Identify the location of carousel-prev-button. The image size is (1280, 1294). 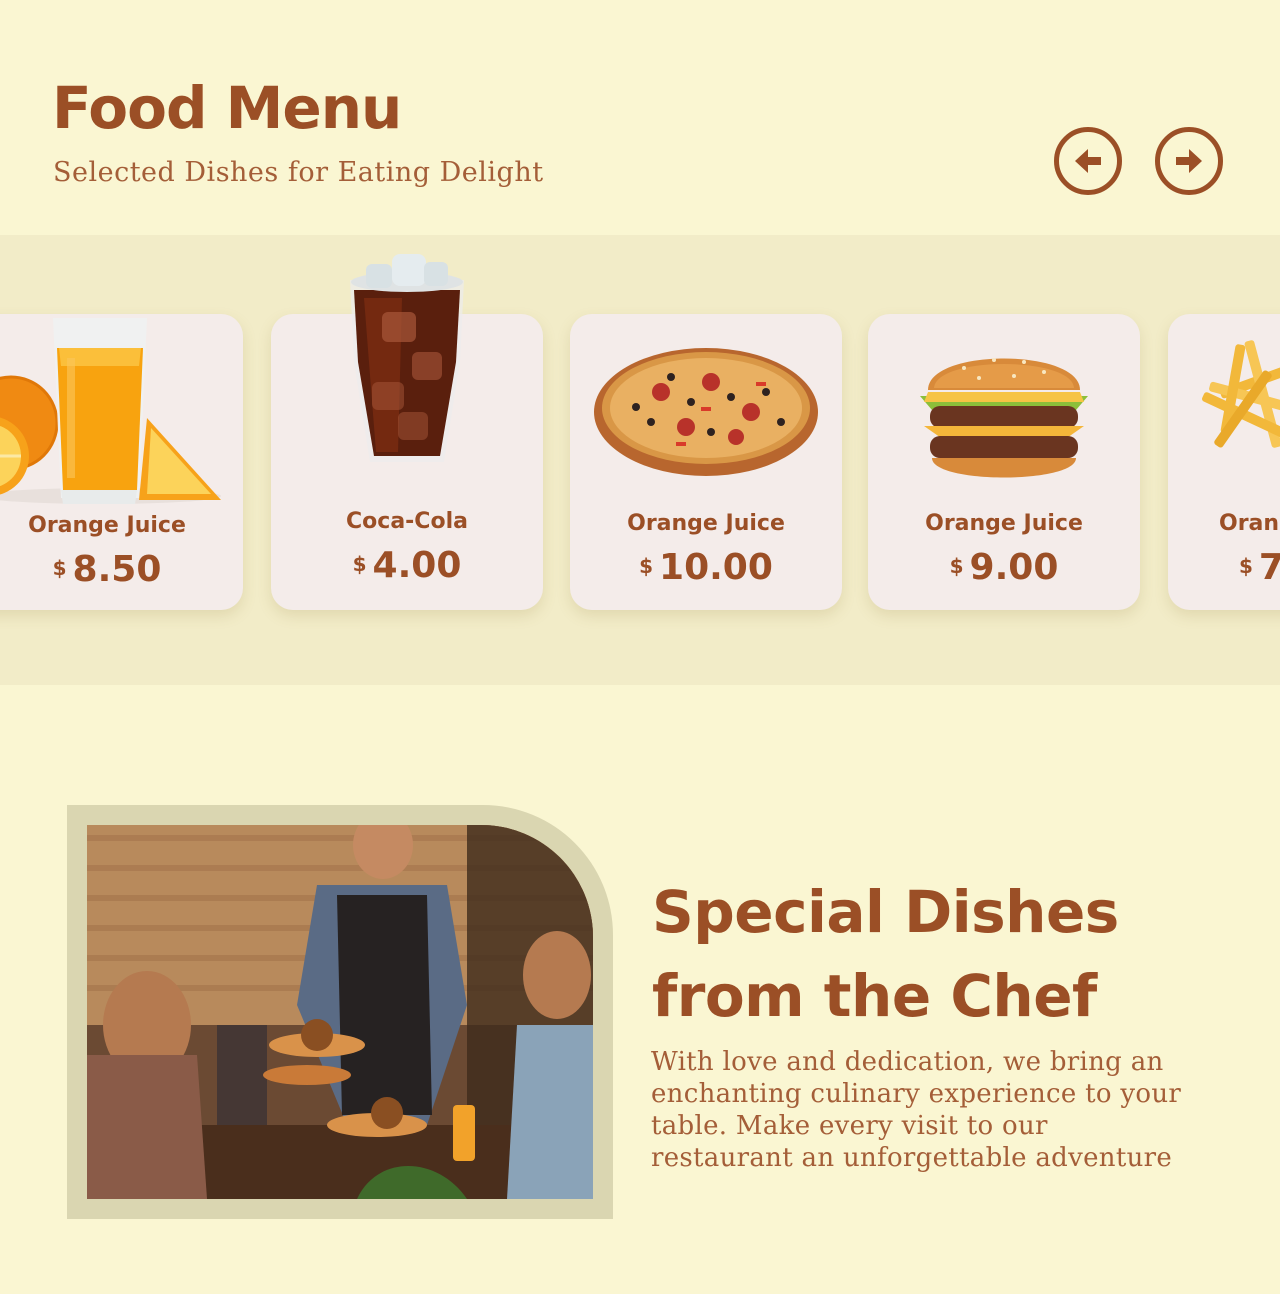
(1088, 161).